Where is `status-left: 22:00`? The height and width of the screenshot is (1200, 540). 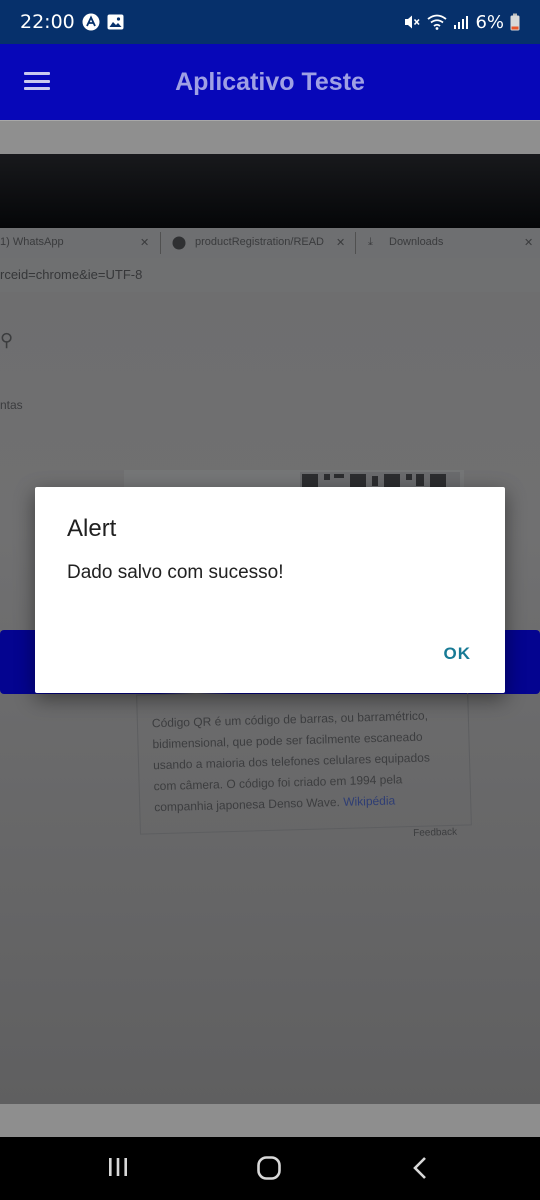 status-left: 22:00 is located at coordinates (72, 22).